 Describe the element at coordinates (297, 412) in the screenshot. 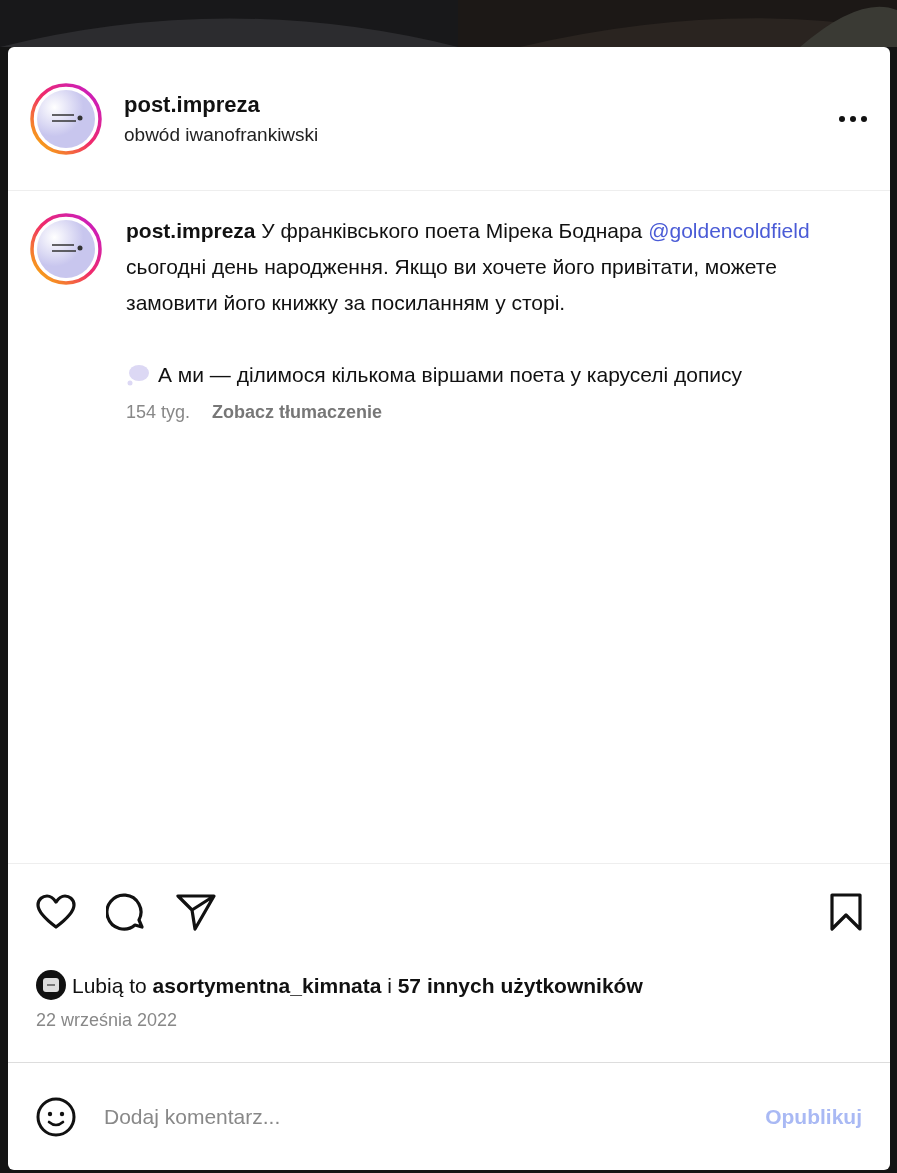

I see `translate-link: Zobacz tłumaczenie` at that location.